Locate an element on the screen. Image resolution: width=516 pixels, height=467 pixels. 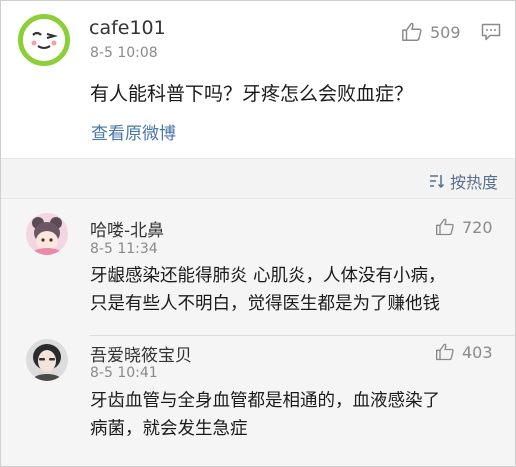
avatar-photo-icon is located at coordinates (47, 360).